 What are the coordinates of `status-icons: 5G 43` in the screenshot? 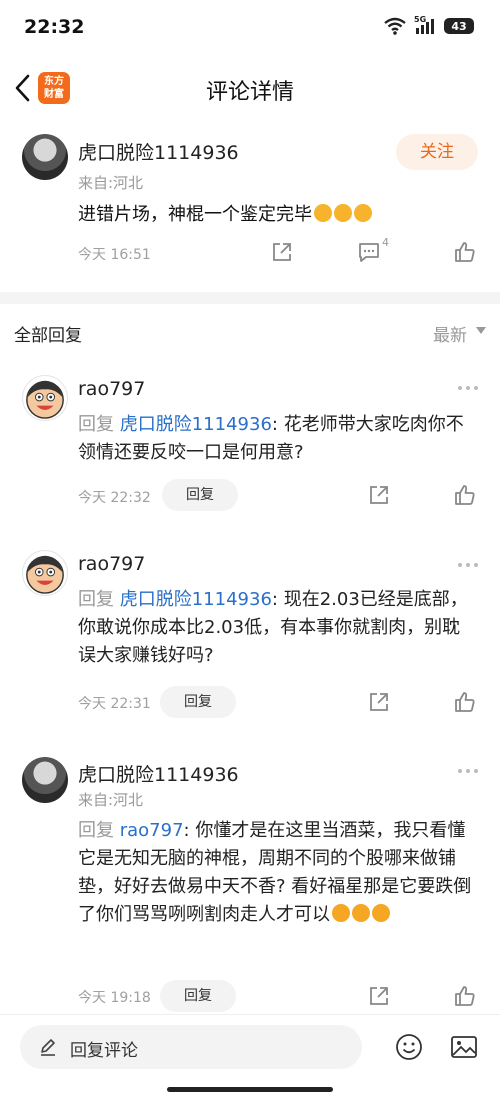 It's located at (429, 25).